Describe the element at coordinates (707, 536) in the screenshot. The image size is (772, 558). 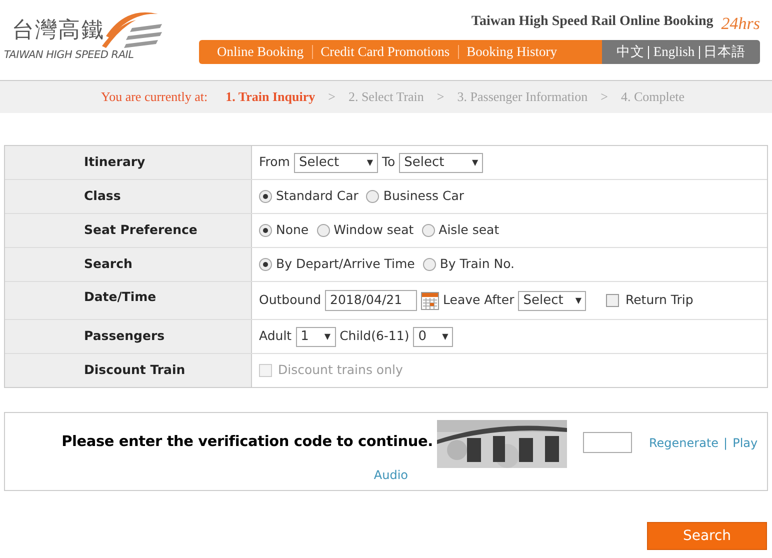
I see `search-button: Search` at that location.